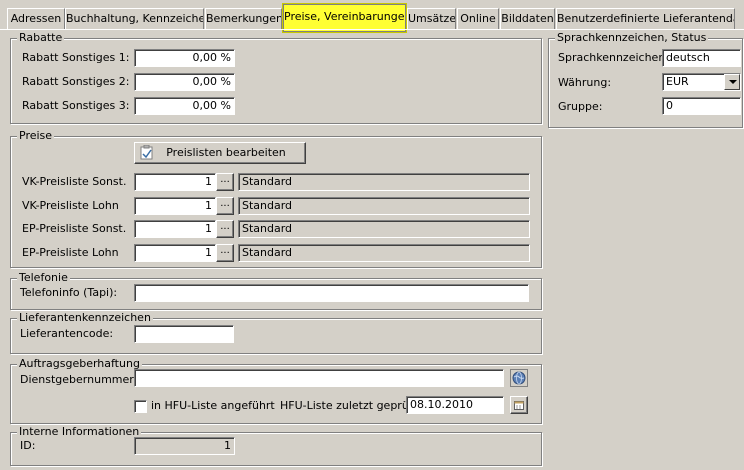 The height and width of the screenshot is (470, 744). I want to click on vk-sonst-input: 1, so click(175, 182).